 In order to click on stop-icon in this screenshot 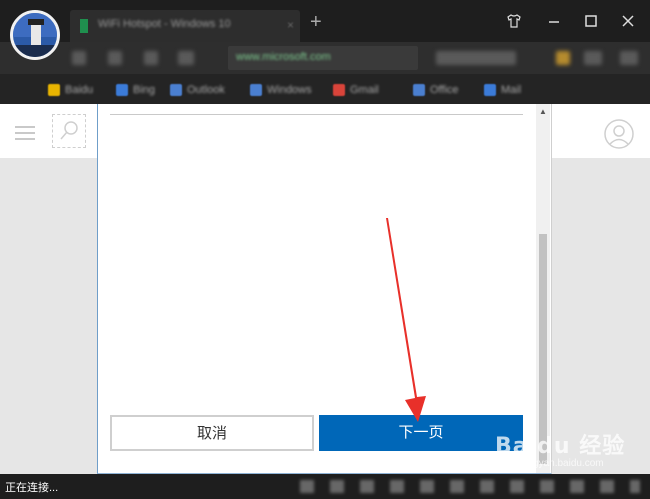, I will do `click(151, 58)`.